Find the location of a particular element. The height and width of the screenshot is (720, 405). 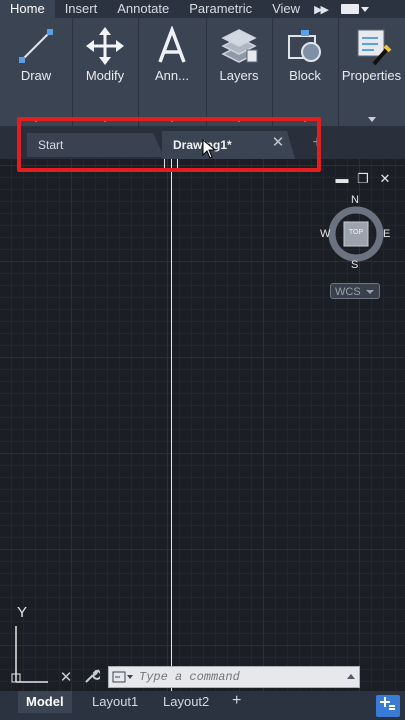

properties-panel: Properties is located at coordinates (371, 72).